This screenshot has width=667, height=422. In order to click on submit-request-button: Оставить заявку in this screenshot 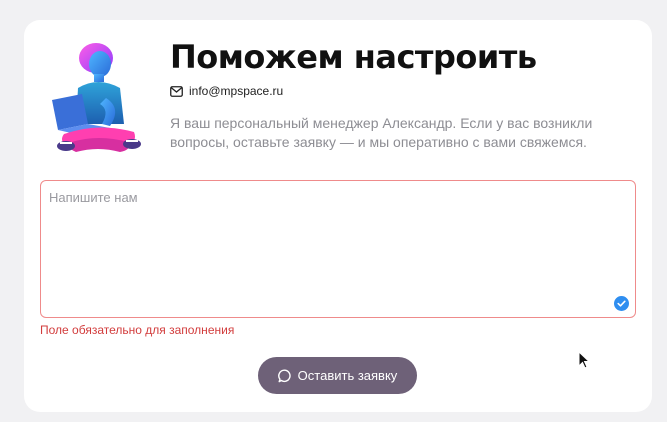, I will do `click(337, 375)`.